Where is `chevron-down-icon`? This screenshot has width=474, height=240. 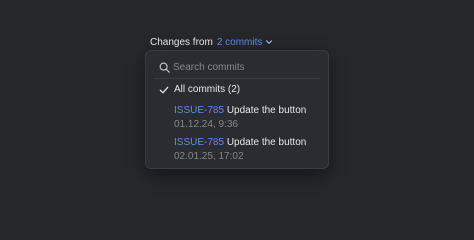
chevron-down-icon is located at coordinates (269, 42).